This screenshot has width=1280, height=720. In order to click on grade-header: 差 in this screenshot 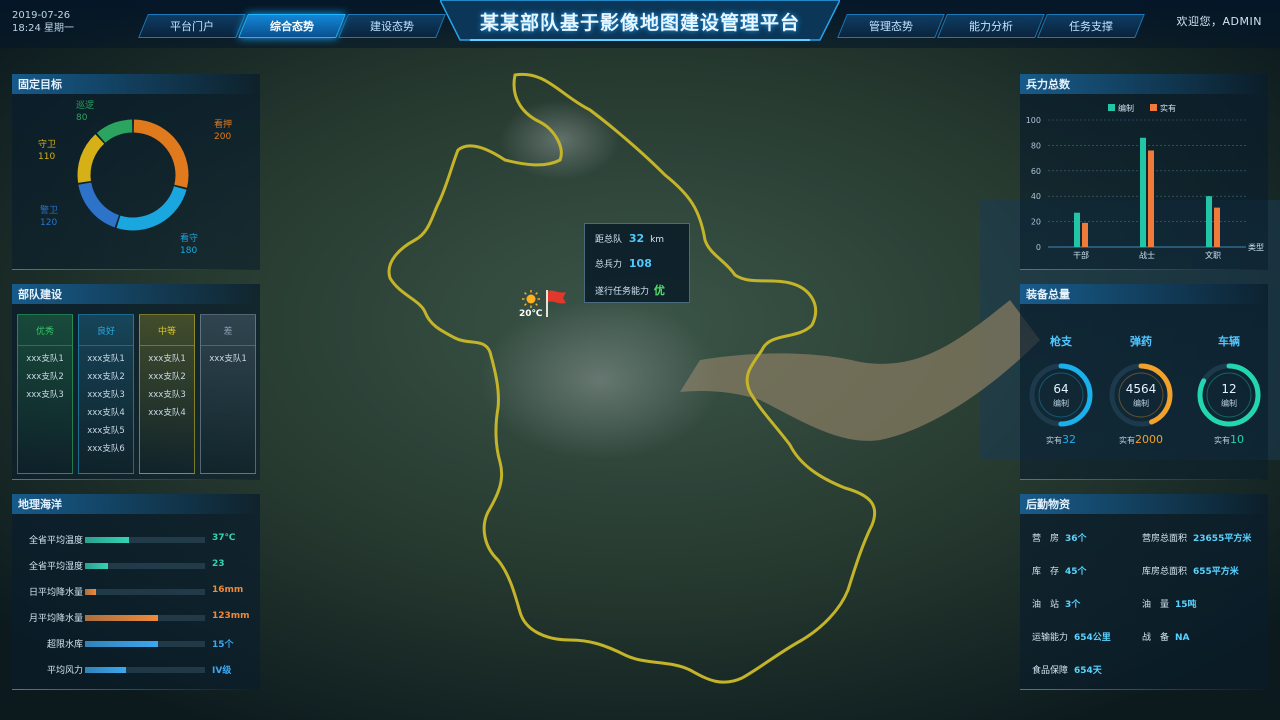, I will do `click(228, 330)`.